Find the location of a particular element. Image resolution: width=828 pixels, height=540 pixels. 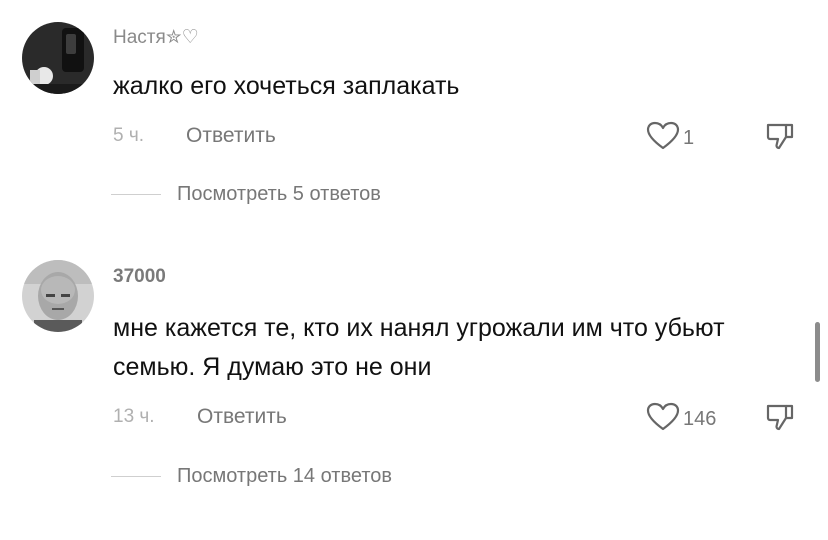

username-decoration: ✮♡ is located at coordinates (182, 37).